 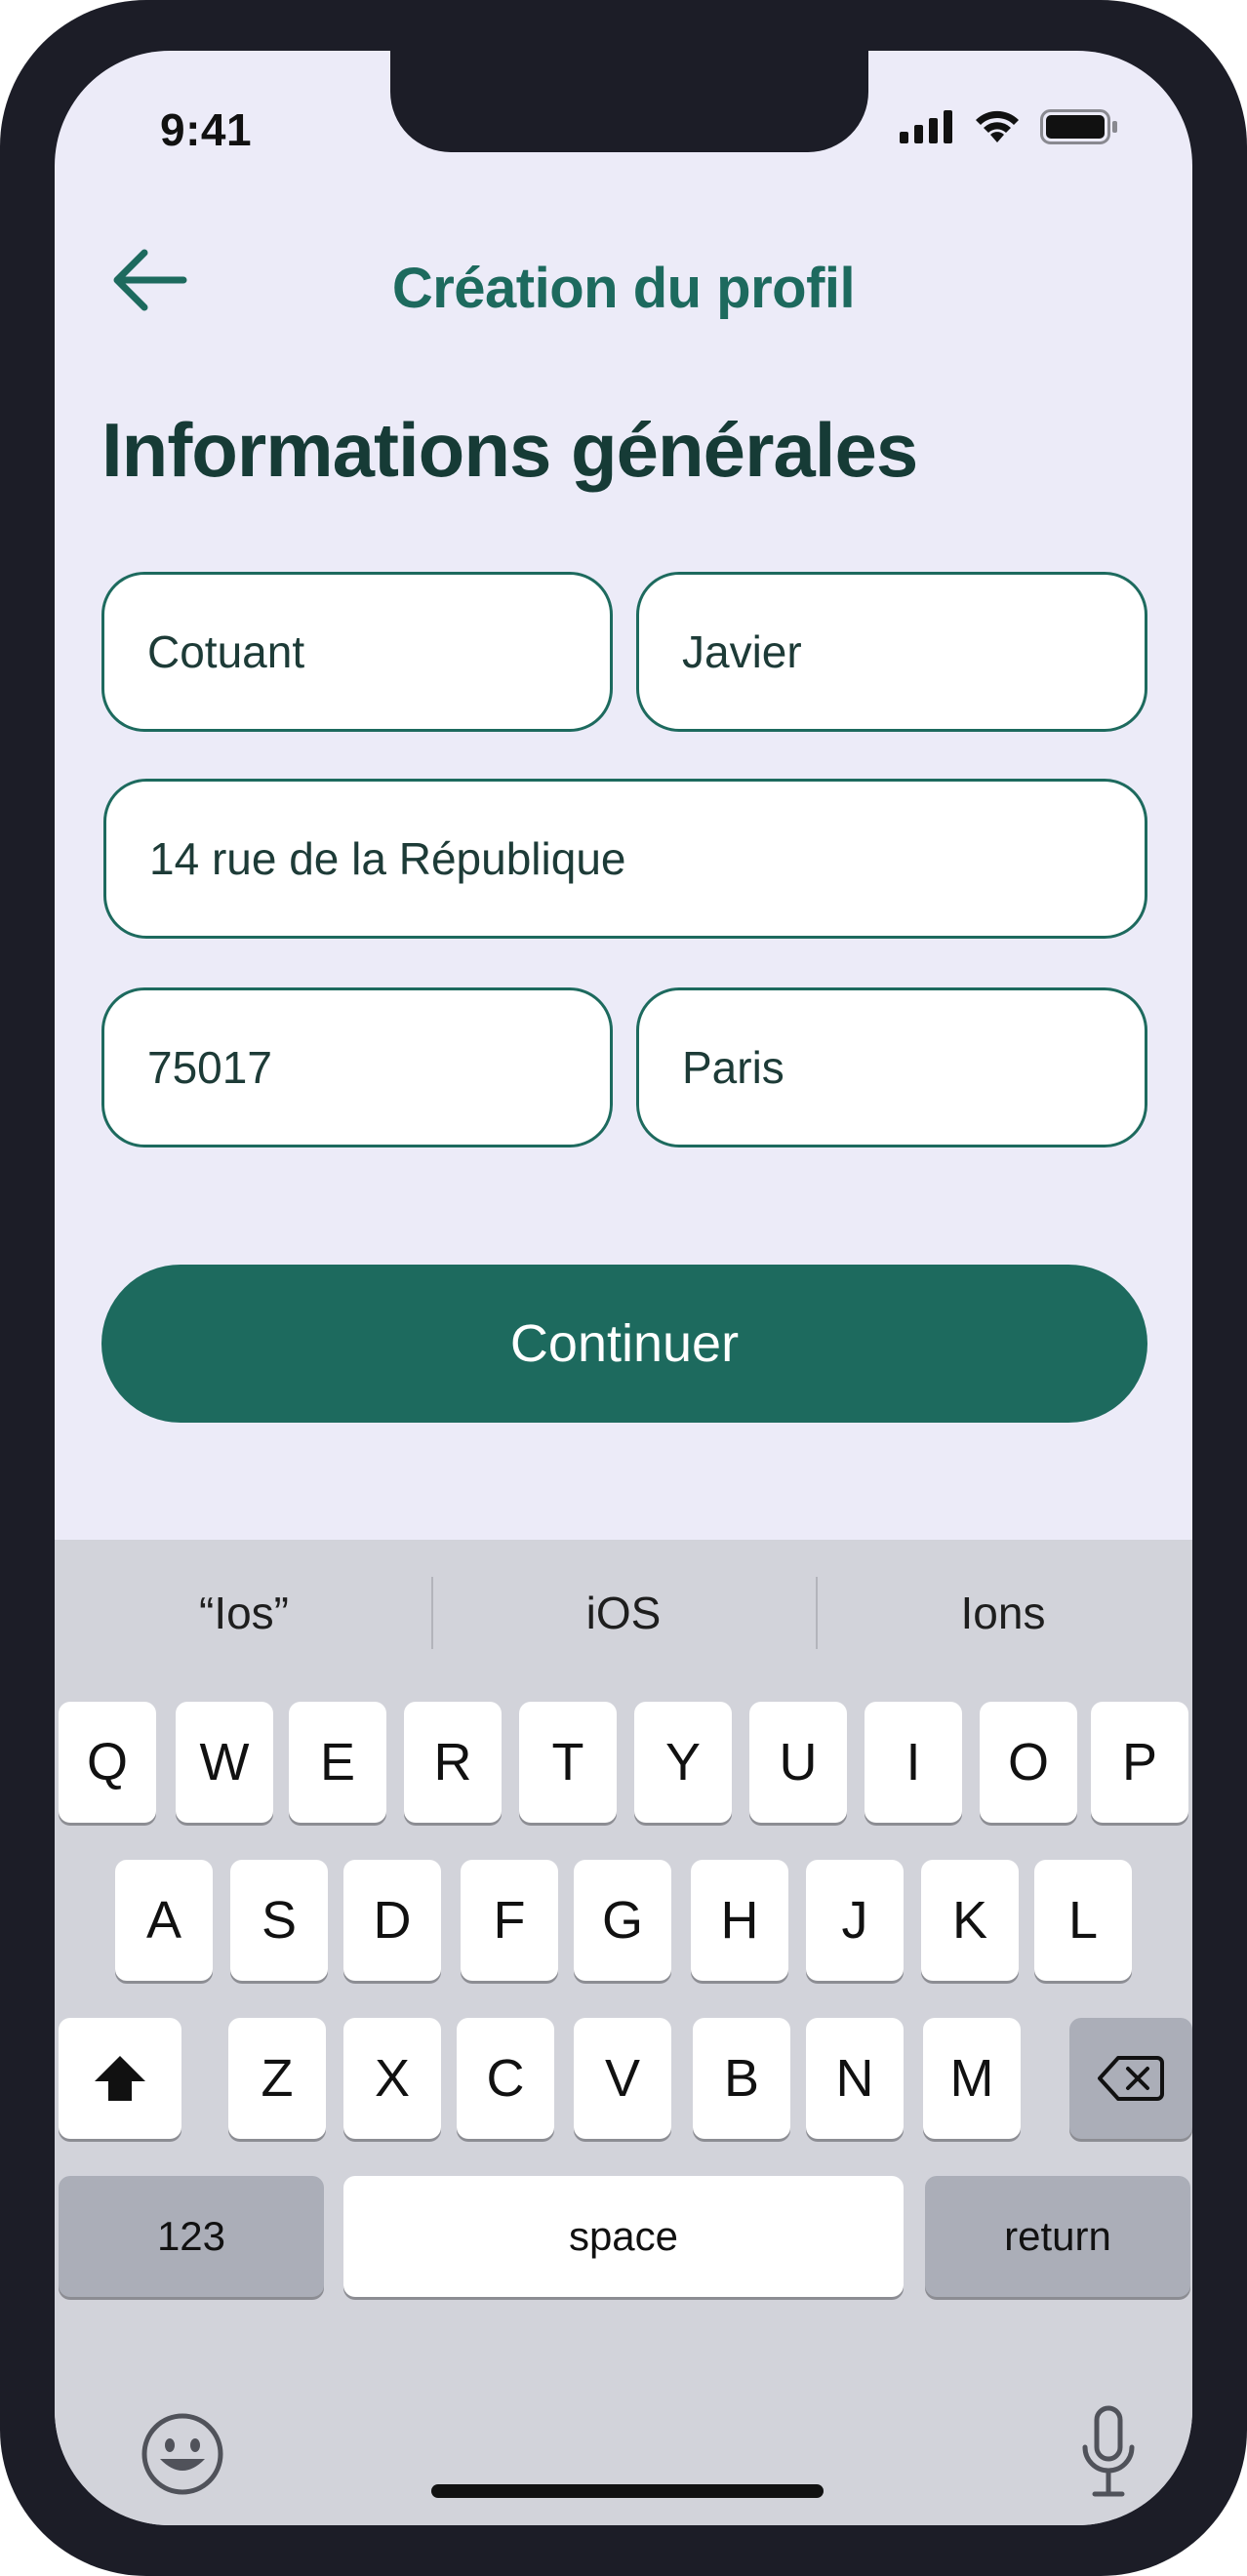 I want to click on key-s: S, so click(x=279, y=1920).